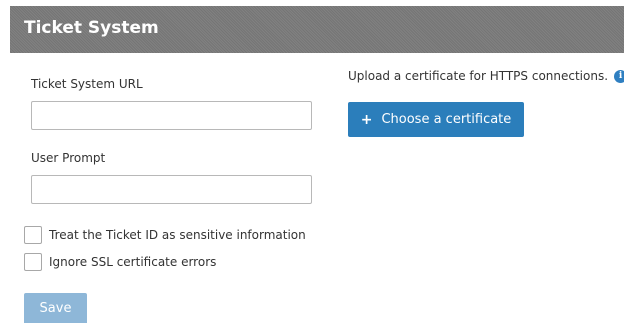  Describe the element at coordinates (133, 262) in the screenshot. I see `ignore-ssl-label: Ignore SSL certificate errors` at that location.